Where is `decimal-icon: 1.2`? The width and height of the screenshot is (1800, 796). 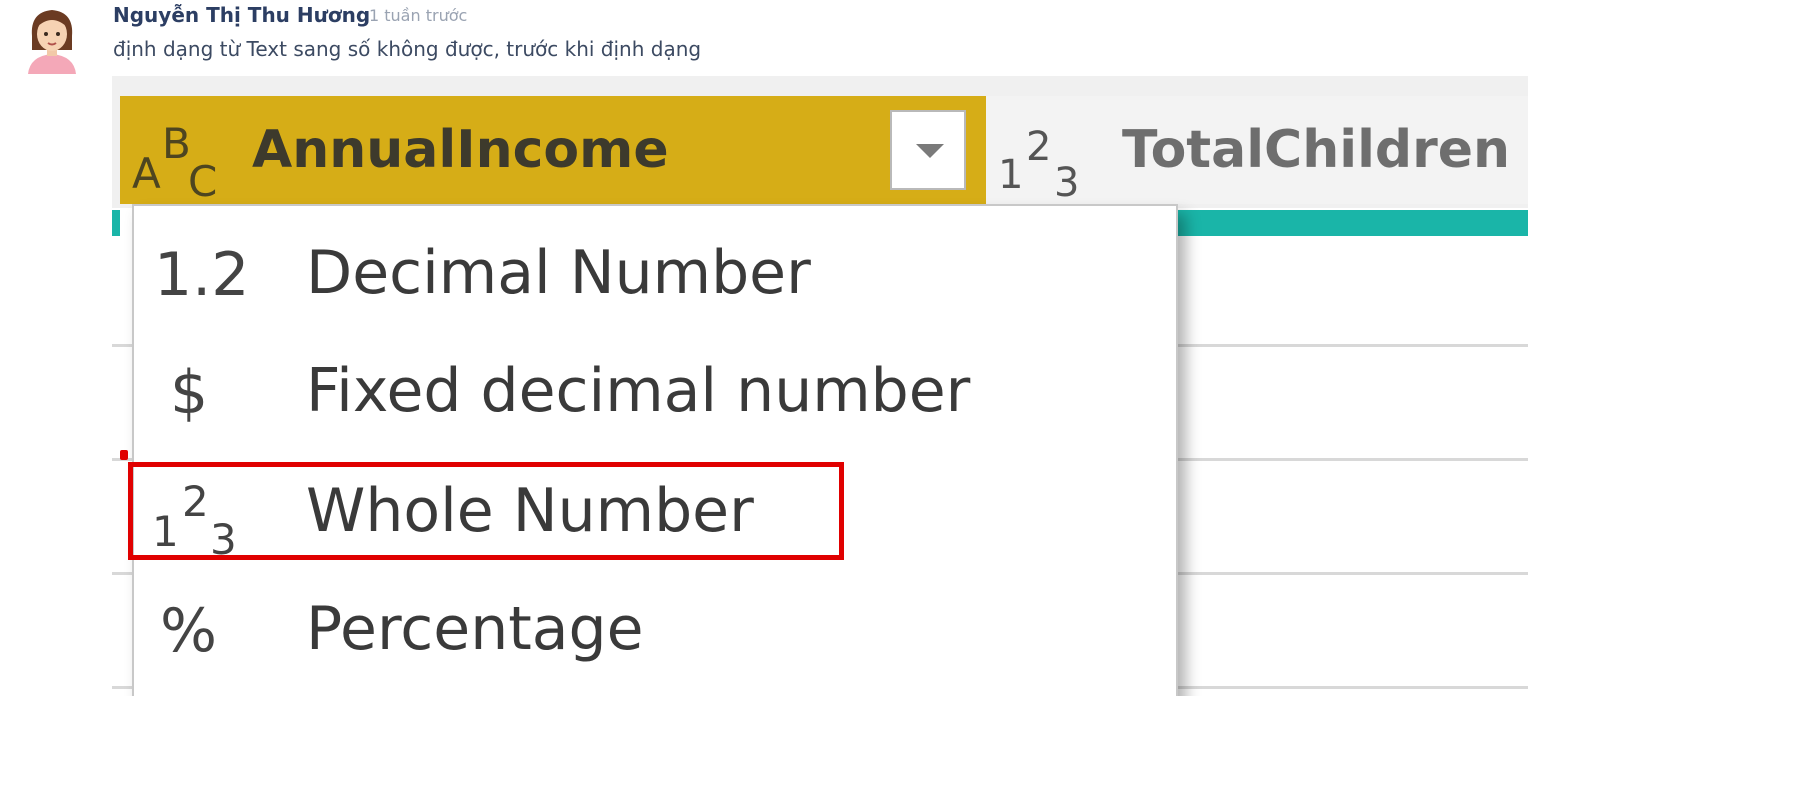
decimal-icon: 1.2 is located at coordinates (203, 270).